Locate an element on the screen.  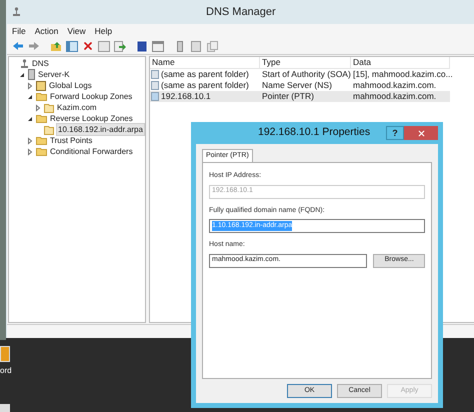
dialog-title: 192.168.10.1 Properties is located at coordinates (314, 132).